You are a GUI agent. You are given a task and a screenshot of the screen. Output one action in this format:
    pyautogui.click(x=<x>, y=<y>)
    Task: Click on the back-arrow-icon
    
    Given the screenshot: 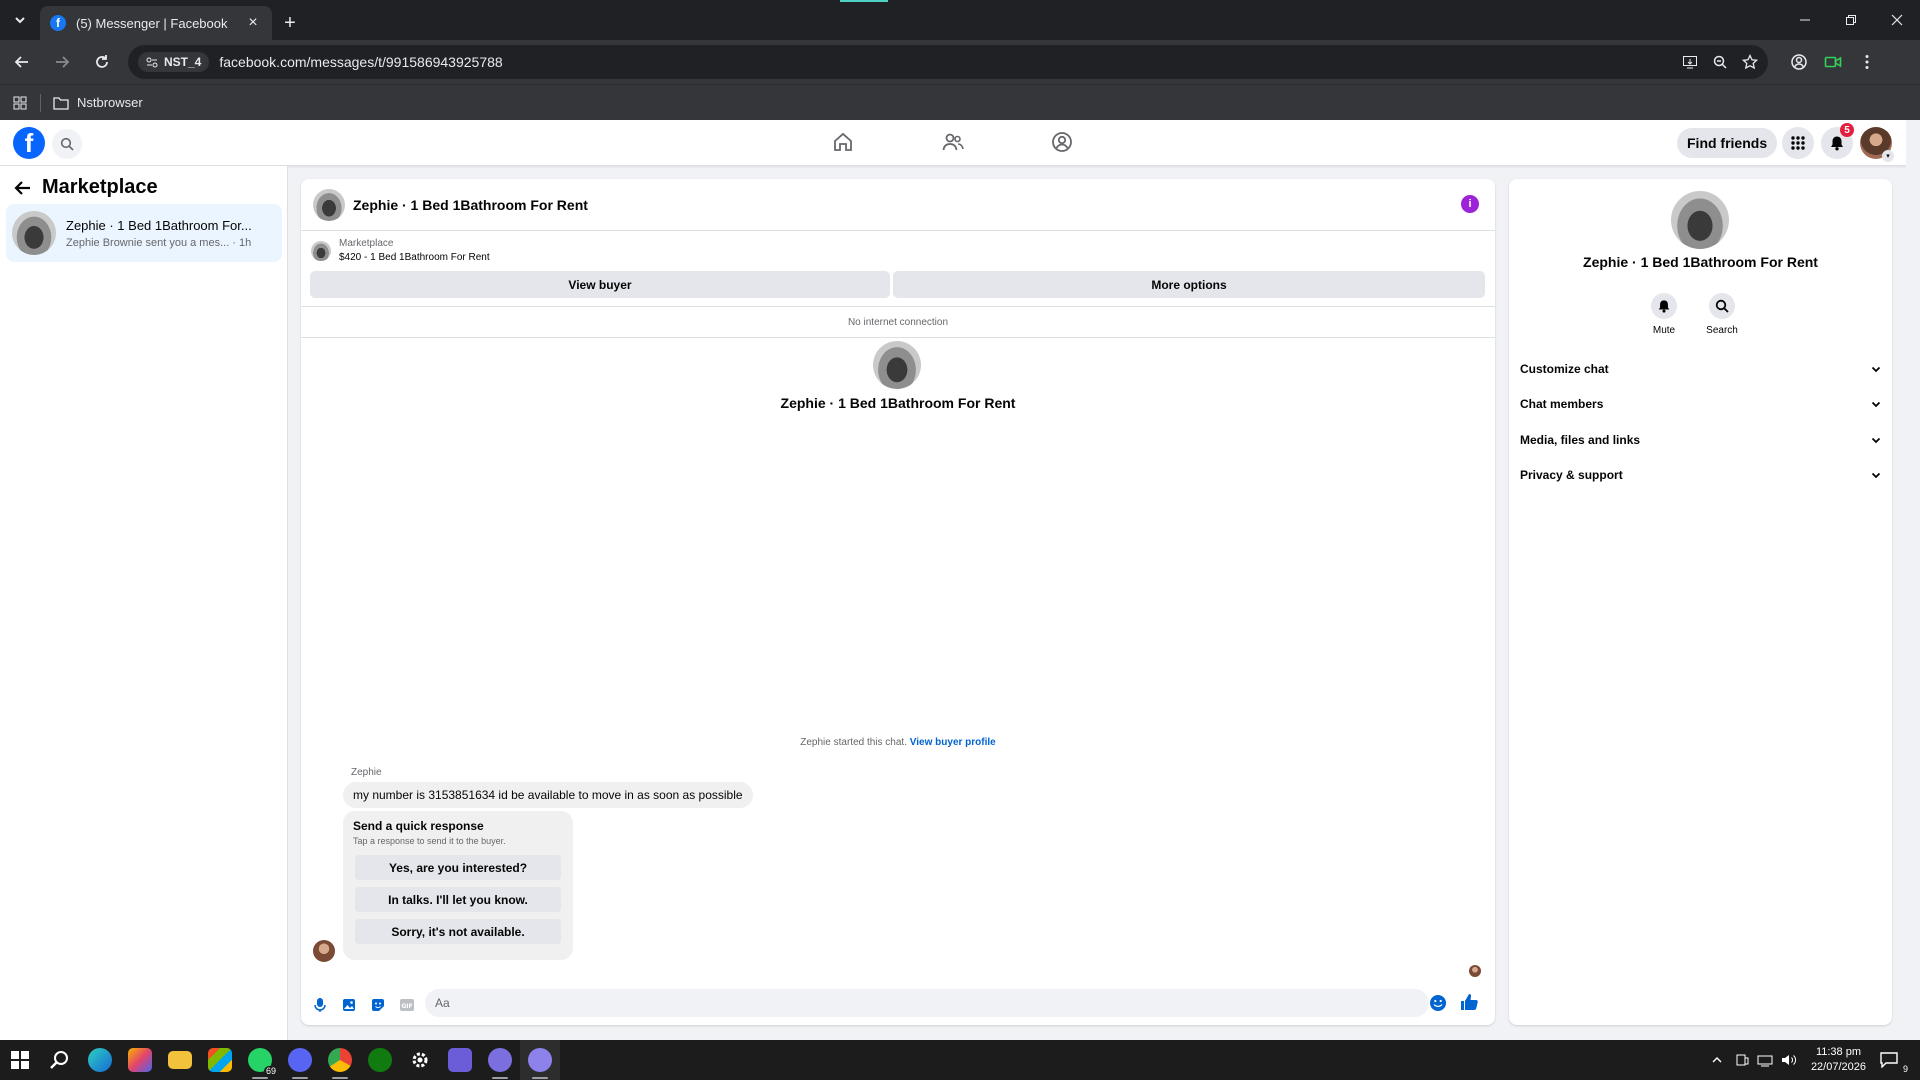 What is the action you would take?
    pyautogui.click(x=23, y=188)
    